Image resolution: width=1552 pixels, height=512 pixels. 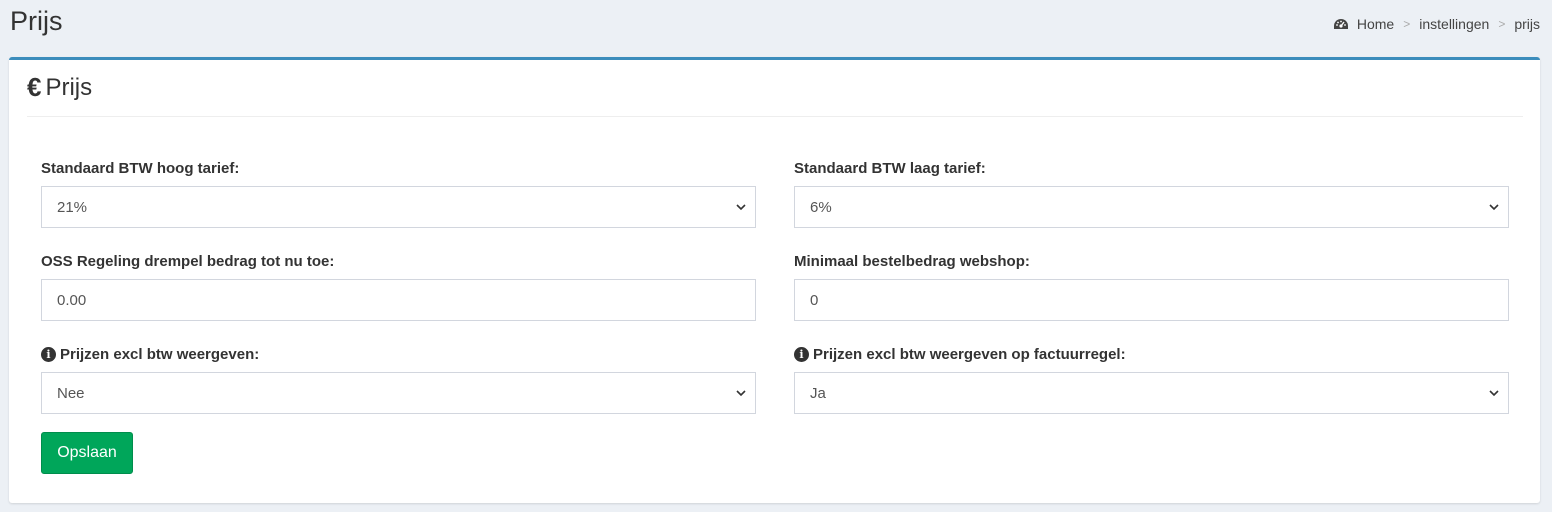 I want to click on excl-btw-field: i Prijzen excl btw weergeven: Nee, so click(x=398, y=379).